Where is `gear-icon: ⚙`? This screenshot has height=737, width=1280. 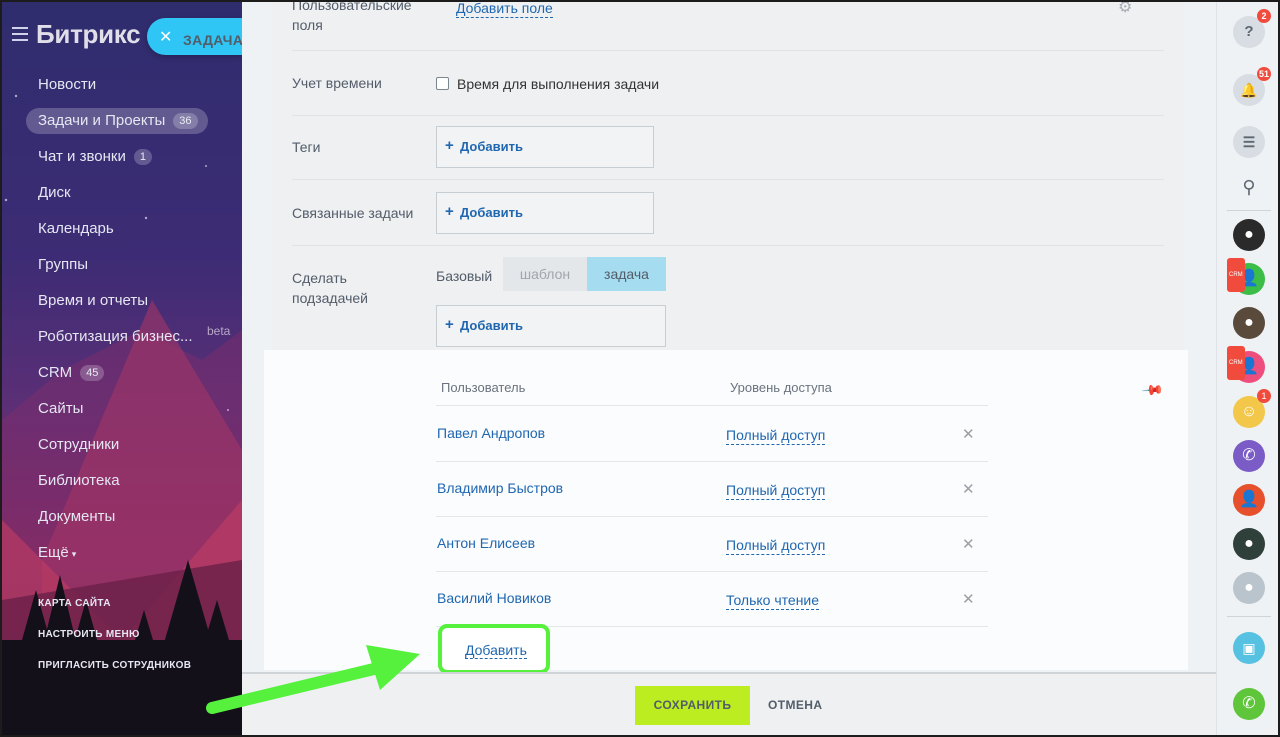
gear-icon: ⚙ is located at coordinates (1125, 8).